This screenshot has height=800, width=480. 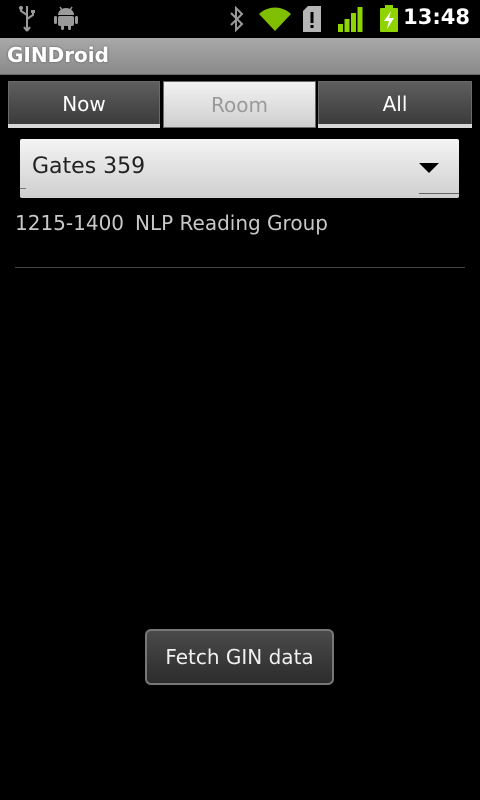 What do you see at coordinates (429, 168) in the screenshot?
I see `dropdown-arrow-icon` at bounding box center [429, 168].